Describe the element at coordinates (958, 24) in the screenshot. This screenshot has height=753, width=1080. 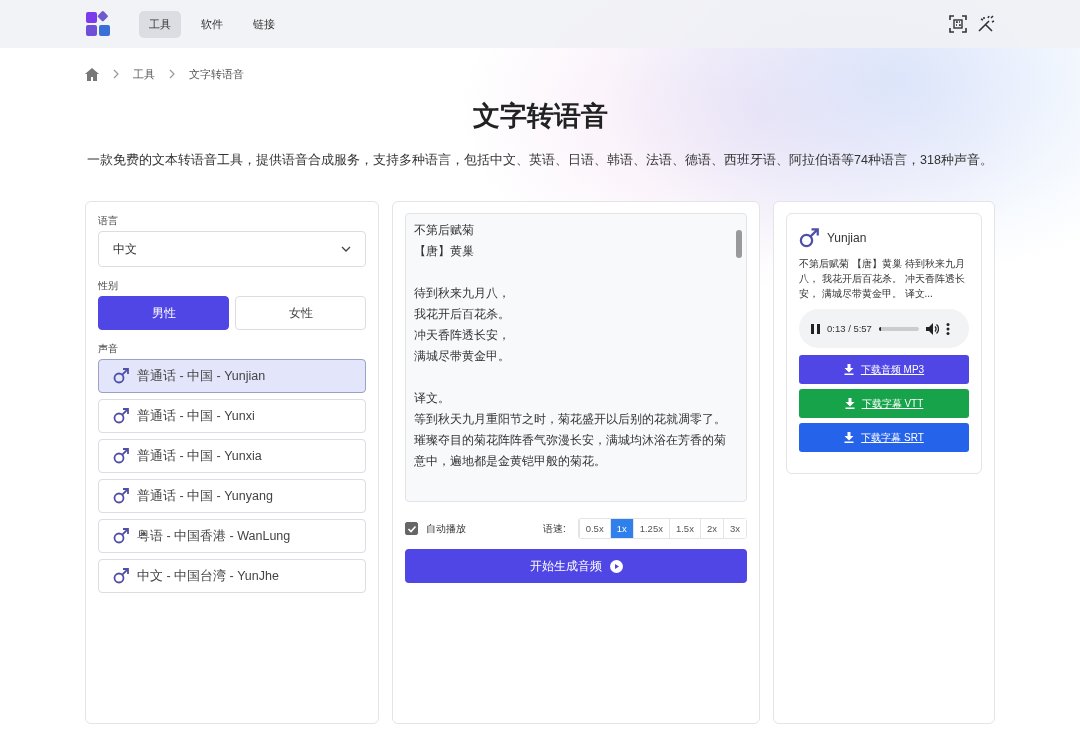
I see `scan-icon` at that location.